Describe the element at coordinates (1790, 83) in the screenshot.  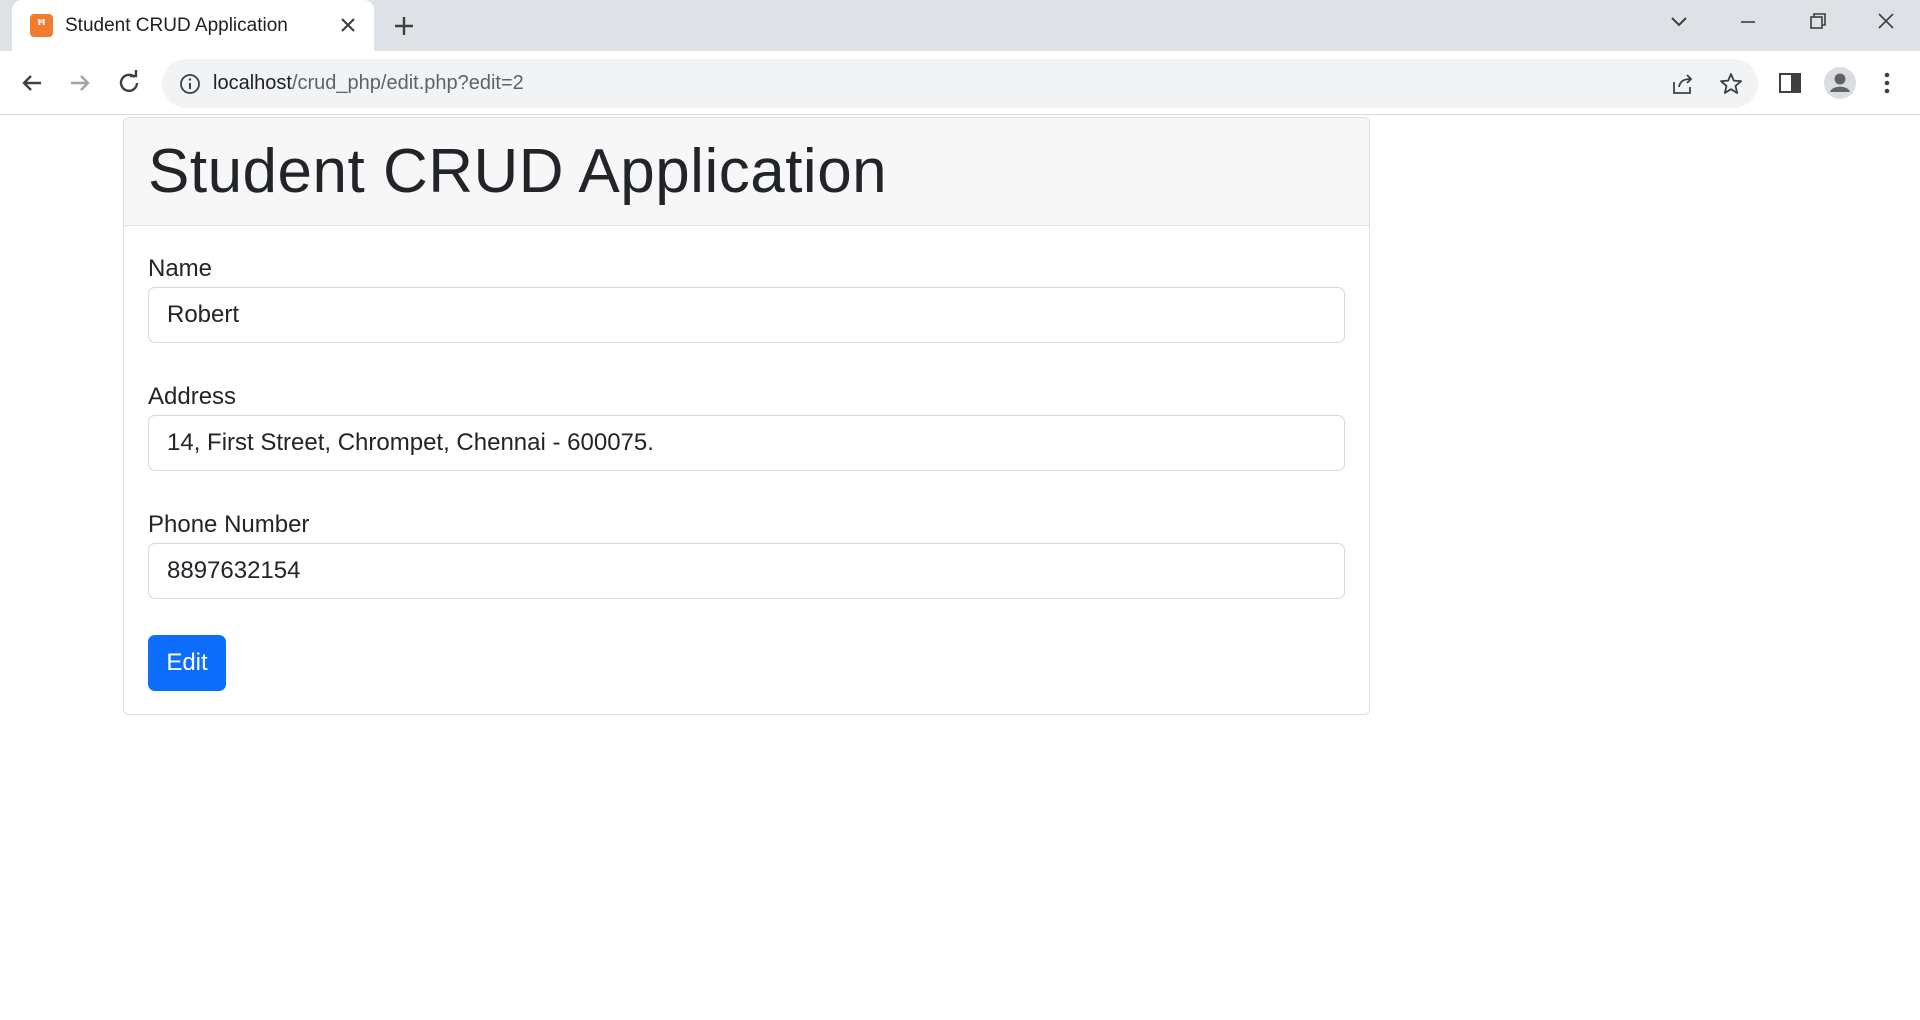
I see `side-panel-icon` at that location.